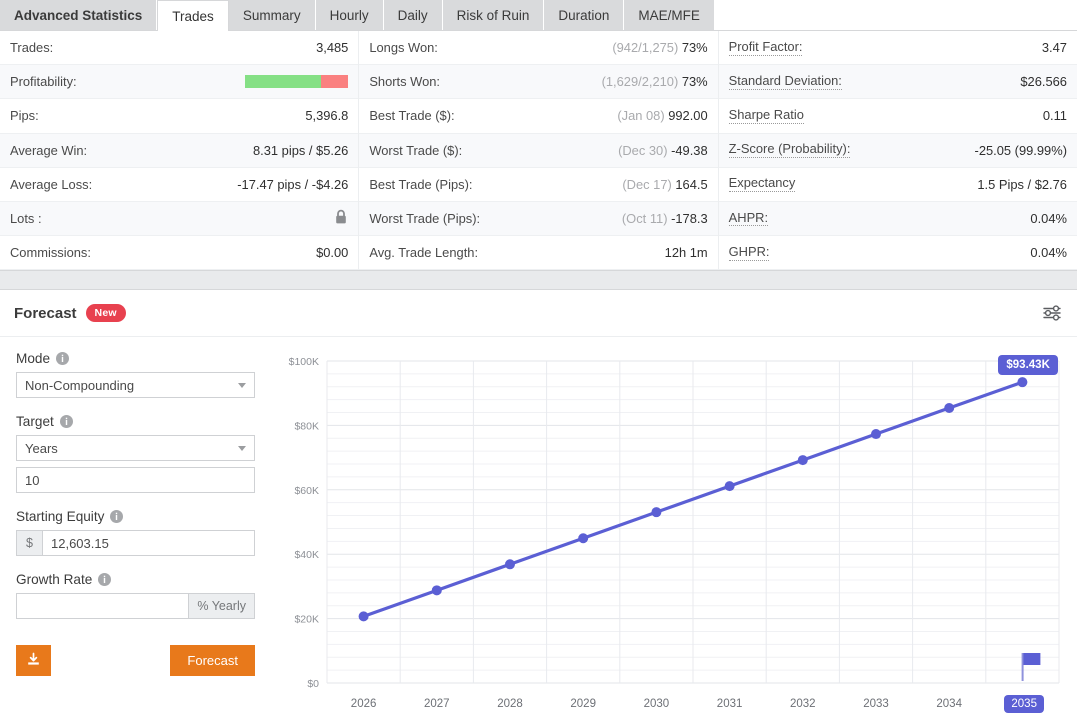  What do you see at coordinates (897, 48) in the screenshot?
I see `stat-row: Profit Factor: 3.47` at bounding box center [897, 48].